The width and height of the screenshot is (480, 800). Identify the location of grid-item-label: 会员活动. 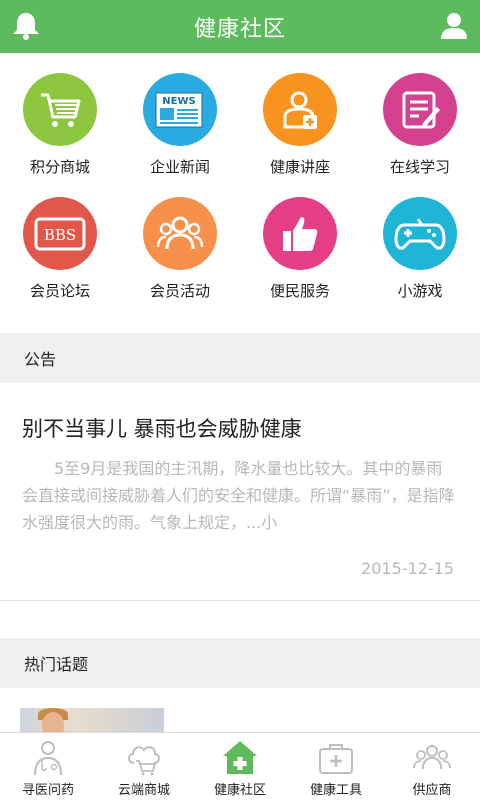
(179, 291).